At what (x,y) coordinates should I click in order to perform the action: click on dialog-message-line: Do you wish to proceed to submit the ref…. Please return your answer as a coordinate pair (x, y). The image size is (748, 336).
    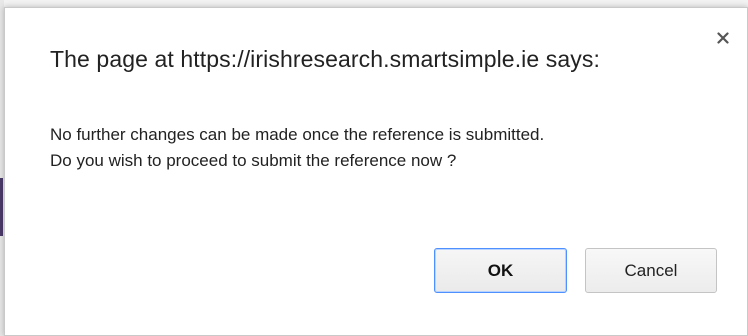
    Looking at the image, I should click on (253, 160).